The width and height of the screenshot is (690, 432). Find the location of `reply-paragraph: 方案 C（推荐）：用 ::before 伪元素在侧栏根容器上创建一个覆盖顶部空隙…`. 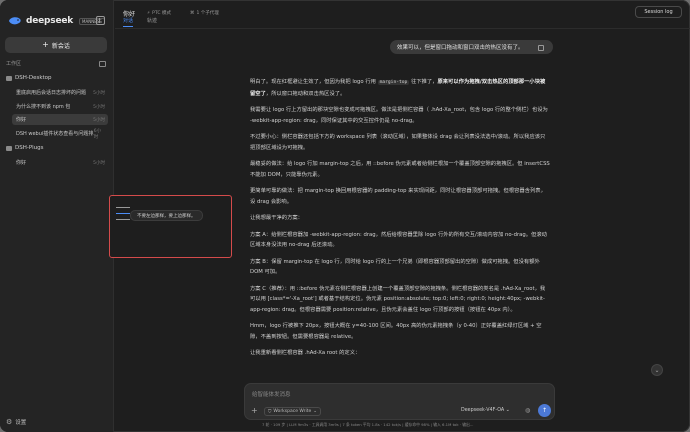

reply-paragraph: 方案 C（推荐）：用 ::before 伪元素在侧栏根容器上创建一个覆盖顶部空隙… is located at coordinates (398, 299).